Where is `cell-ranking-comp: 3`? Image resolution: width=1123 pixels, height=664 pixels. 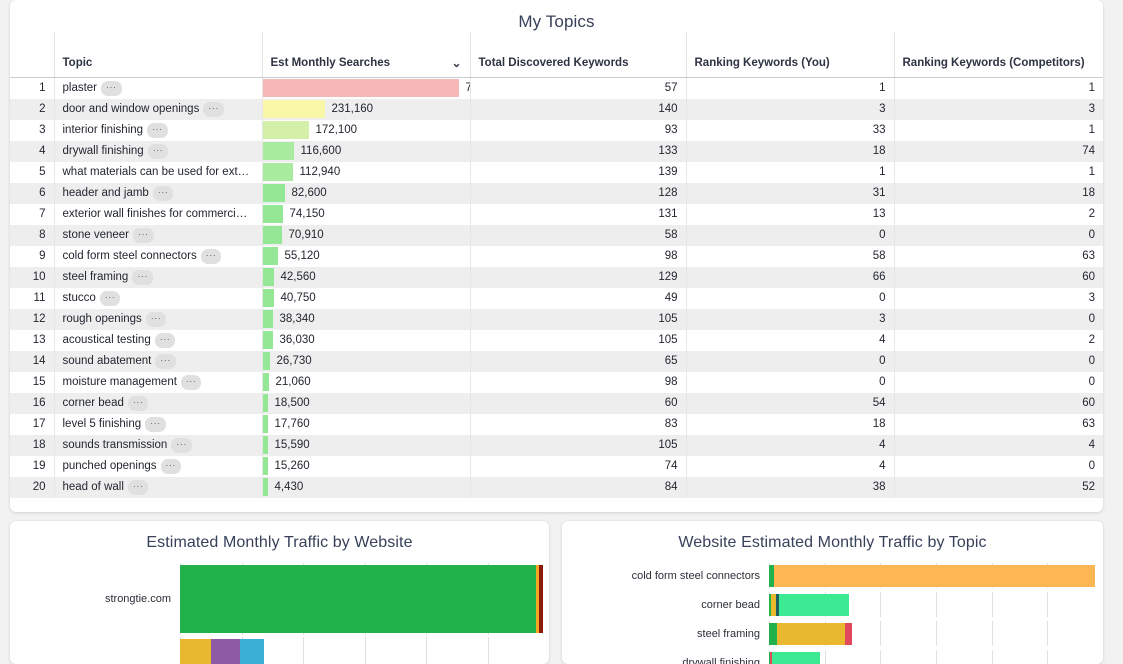 cell-ranking-comp: 3 is located at coordinates (998, 298).